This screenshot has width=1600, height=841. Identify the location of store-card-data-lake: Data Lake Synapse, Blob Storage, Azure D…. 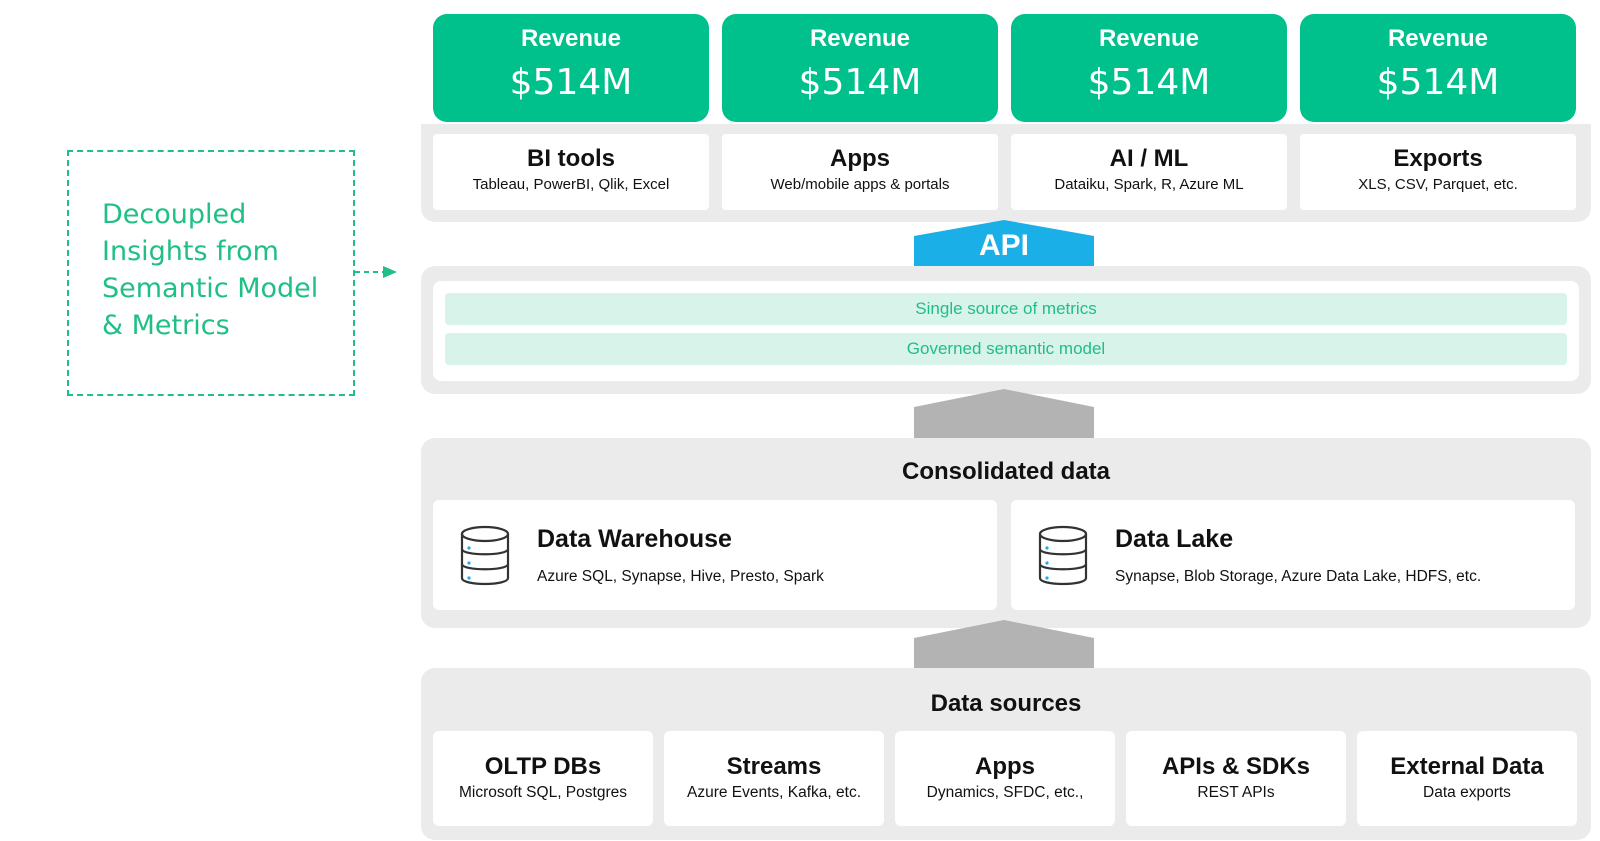
(1293, 555).